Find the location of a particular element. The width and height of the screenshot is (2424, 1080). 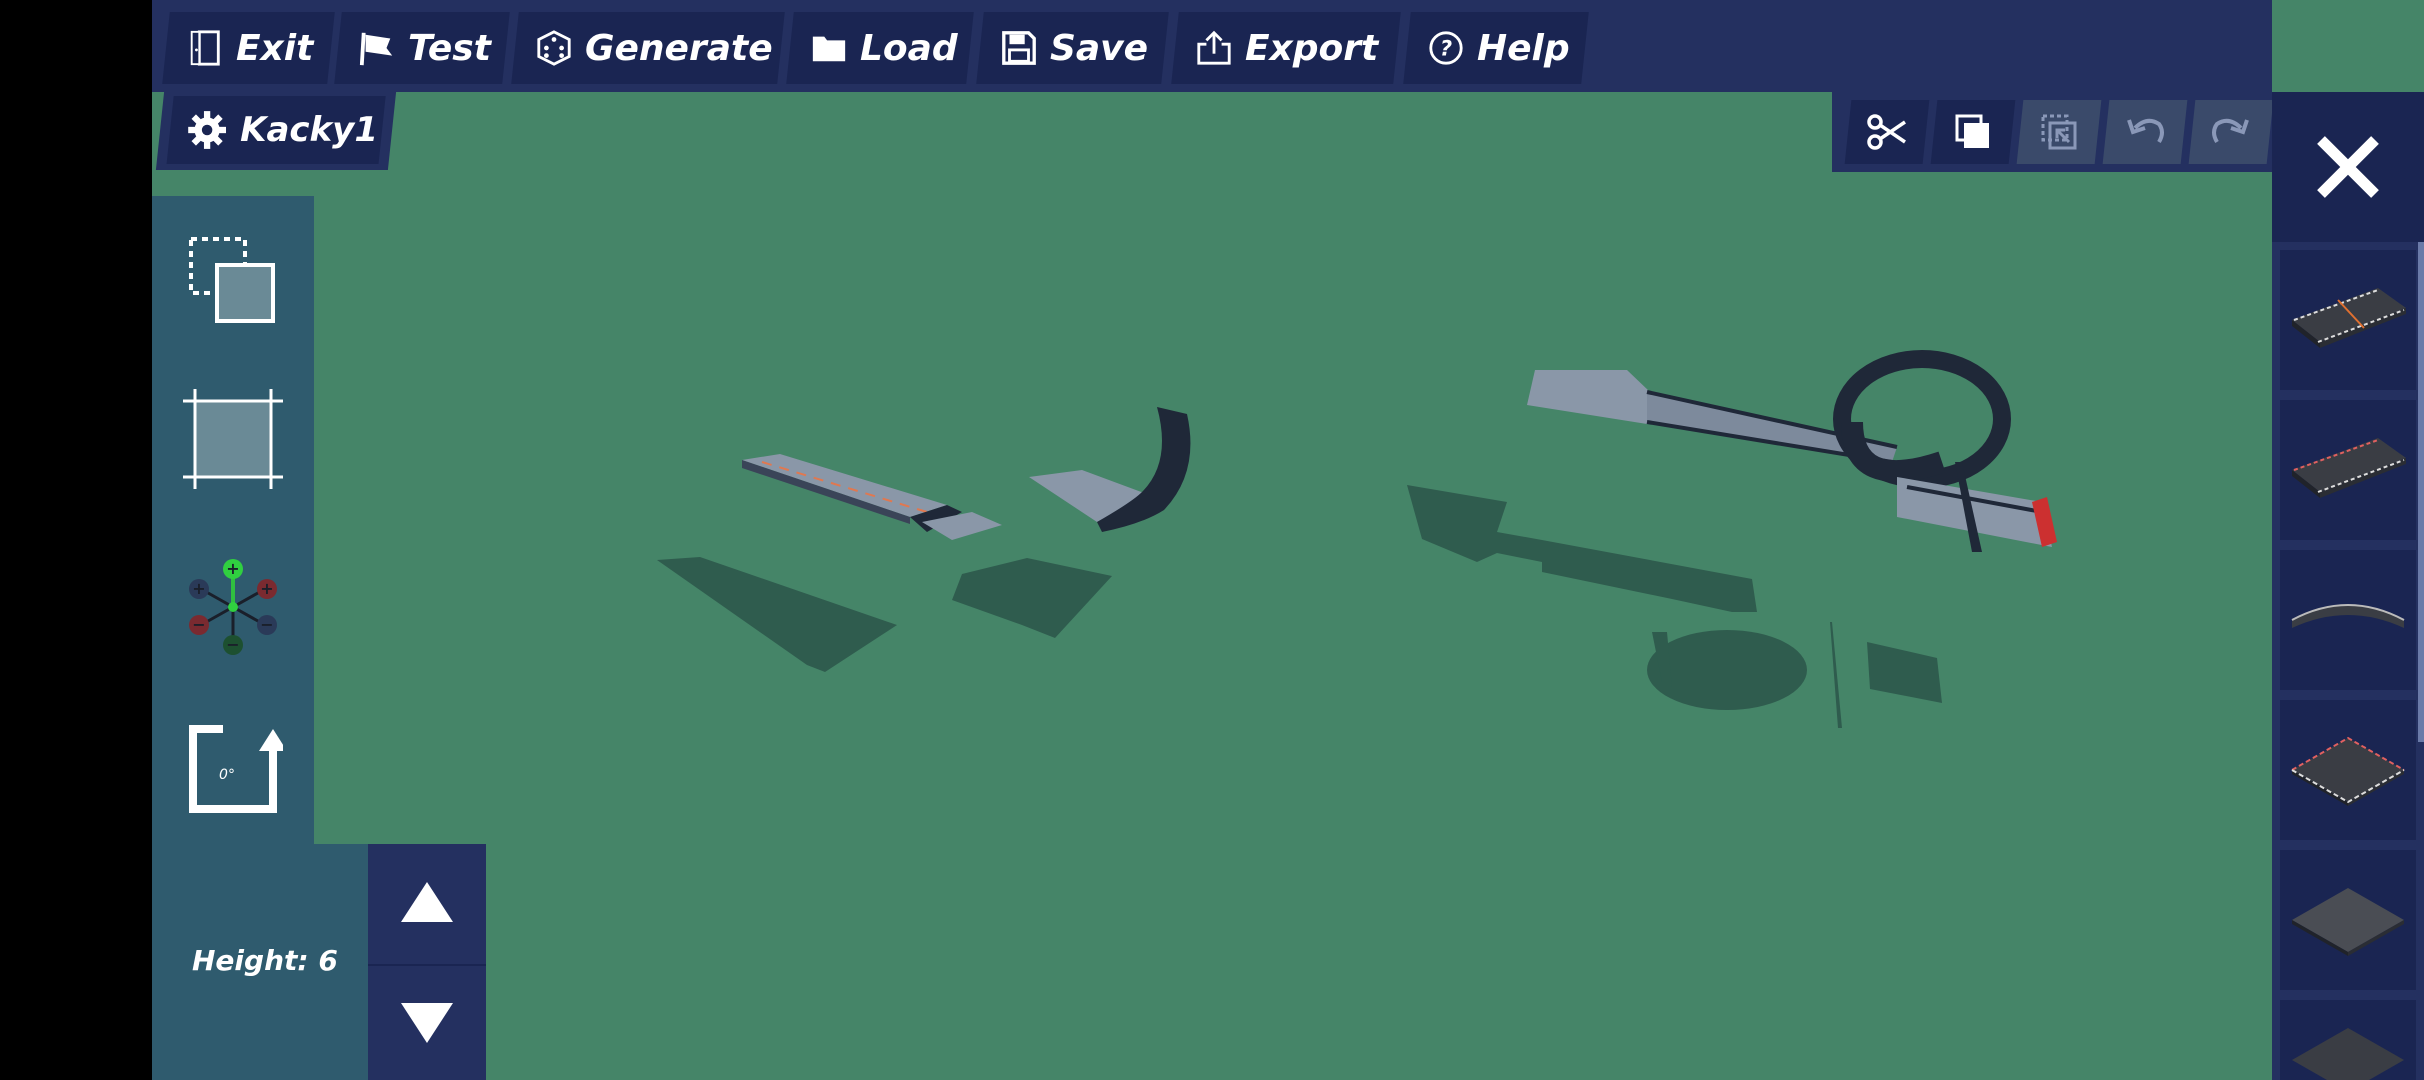

copy-button is located at coordinates (1973, 132).